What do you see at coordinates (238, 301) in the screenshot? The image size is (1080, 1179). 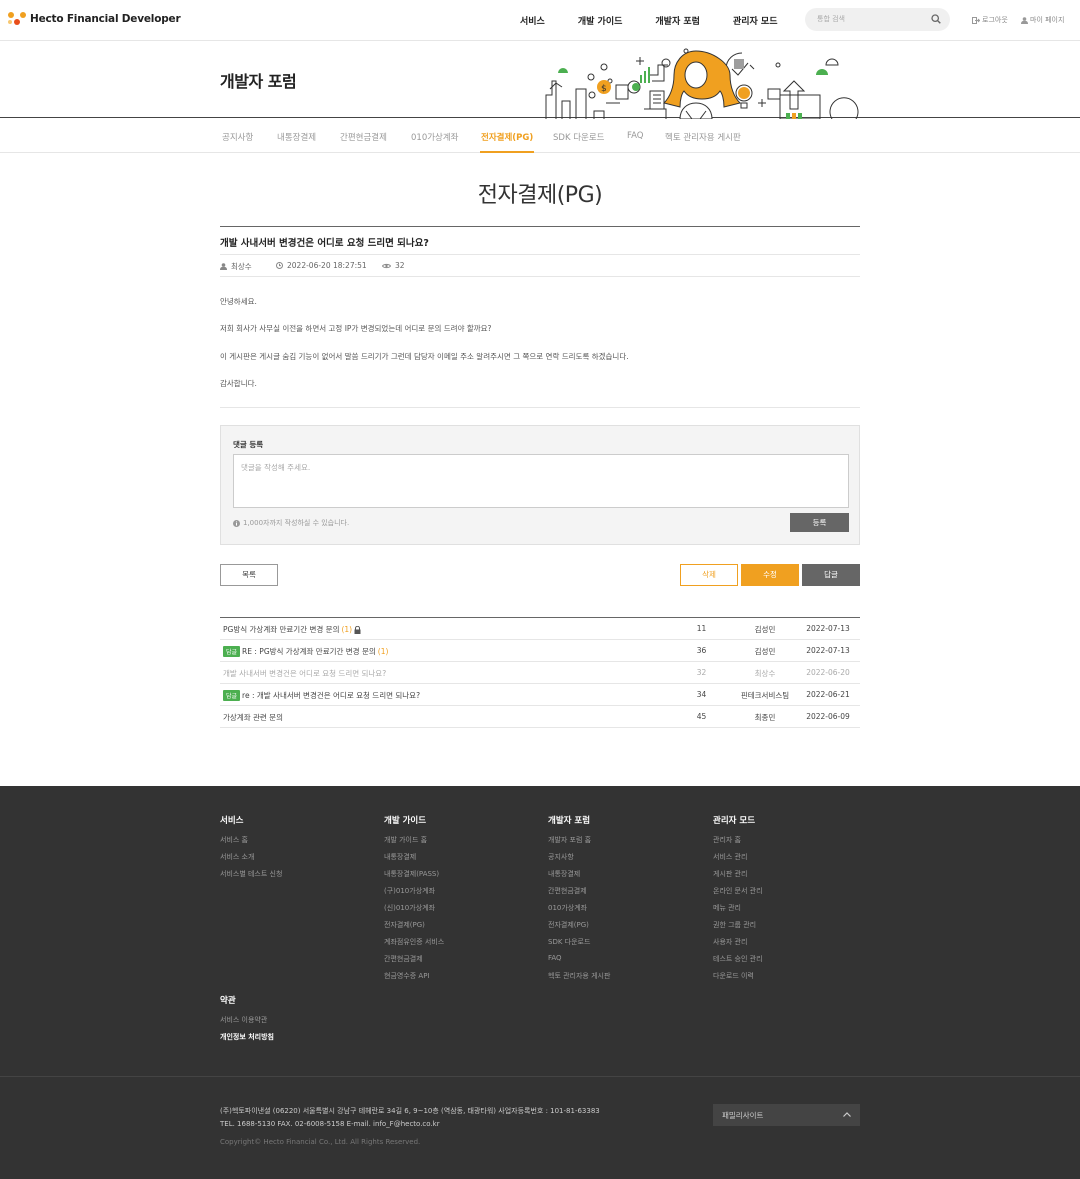 I see `post-body-line: 안녕하세요.` at bounding box center [238, 301].